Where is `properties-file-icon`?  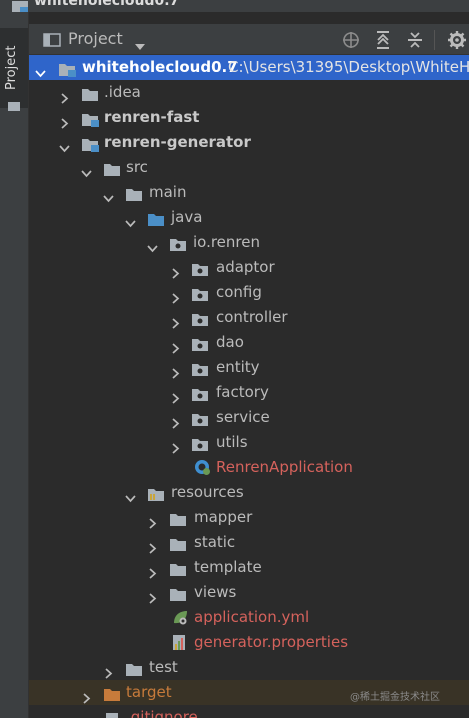 properties-file-icon is located at coordinates (180, 642).